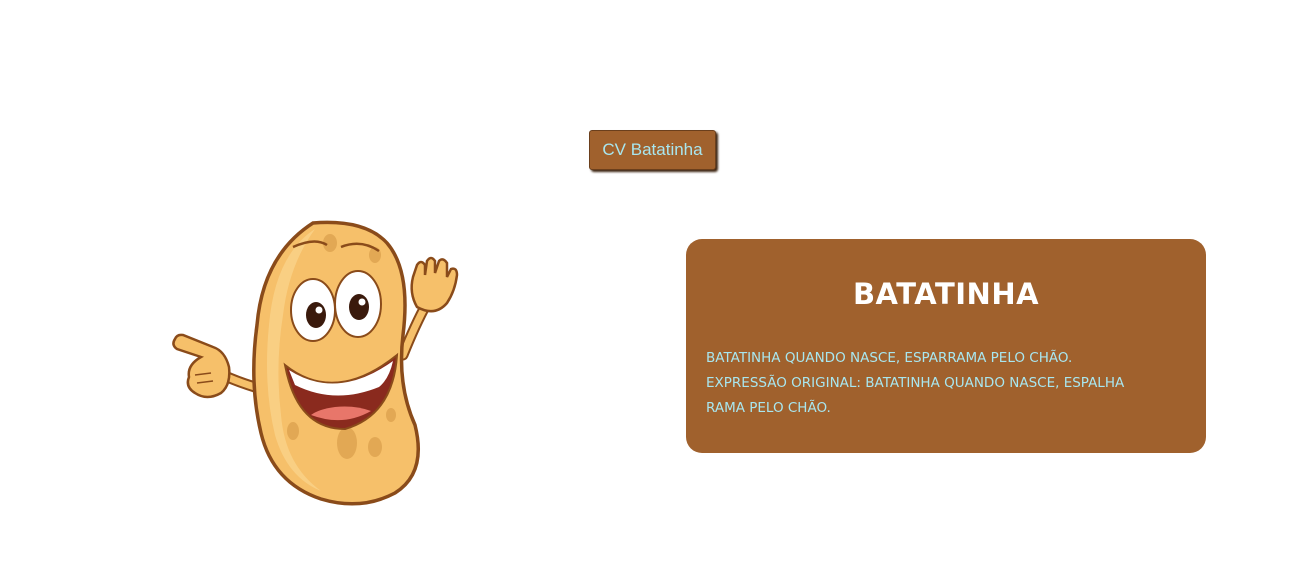 This screenshot has height=571, width=1310. Describe the element at coordinates (652, 150) in the screenshot. I see `cv-batatinha-button: CV Batatinha` at that location.